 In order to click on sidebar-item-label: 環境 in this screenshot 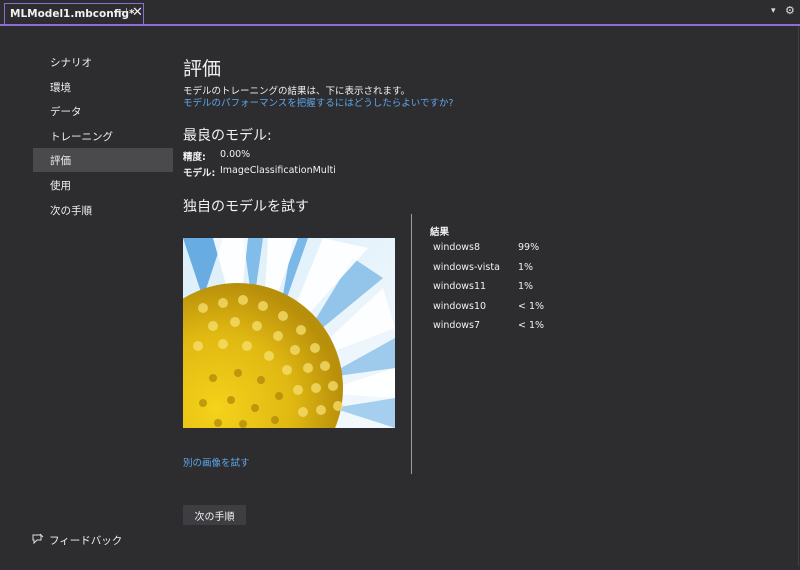, I will do `click(60, 87)`.